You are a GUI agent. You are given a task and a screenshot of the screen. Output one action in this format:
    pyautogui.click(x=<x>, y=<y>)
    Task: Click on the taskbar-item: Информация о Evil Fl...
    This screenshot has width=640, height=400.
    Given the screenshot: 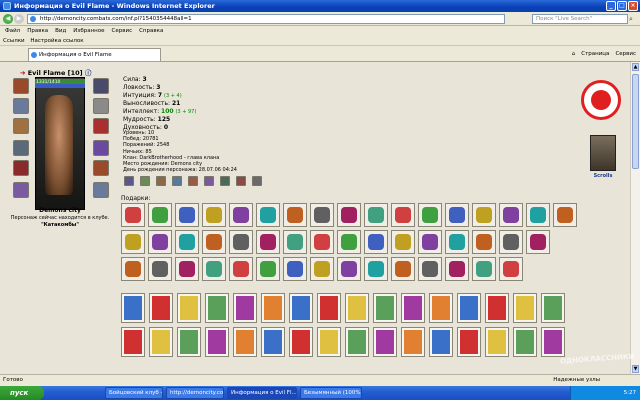 What is the action you would take?
    pyautogui.click(x=262, y=393)
    